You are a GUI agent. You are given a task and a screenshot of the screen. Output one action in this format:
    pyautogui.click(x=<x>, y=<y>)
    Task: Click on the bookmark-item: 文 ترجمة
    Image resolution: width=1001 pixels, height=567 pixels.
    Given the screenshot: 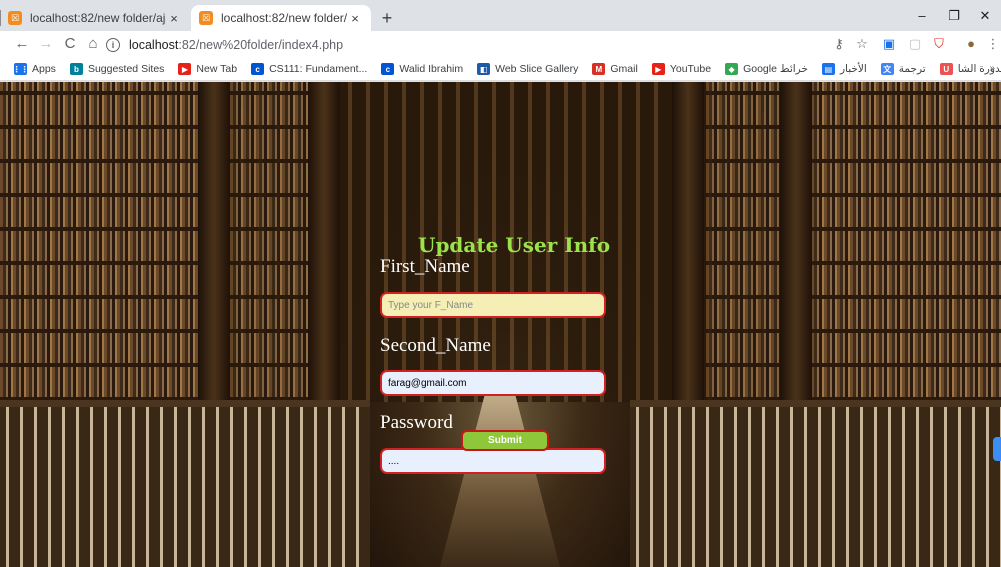 What is the action you would take?
    pyautogui.click(x=903, y=69)
    